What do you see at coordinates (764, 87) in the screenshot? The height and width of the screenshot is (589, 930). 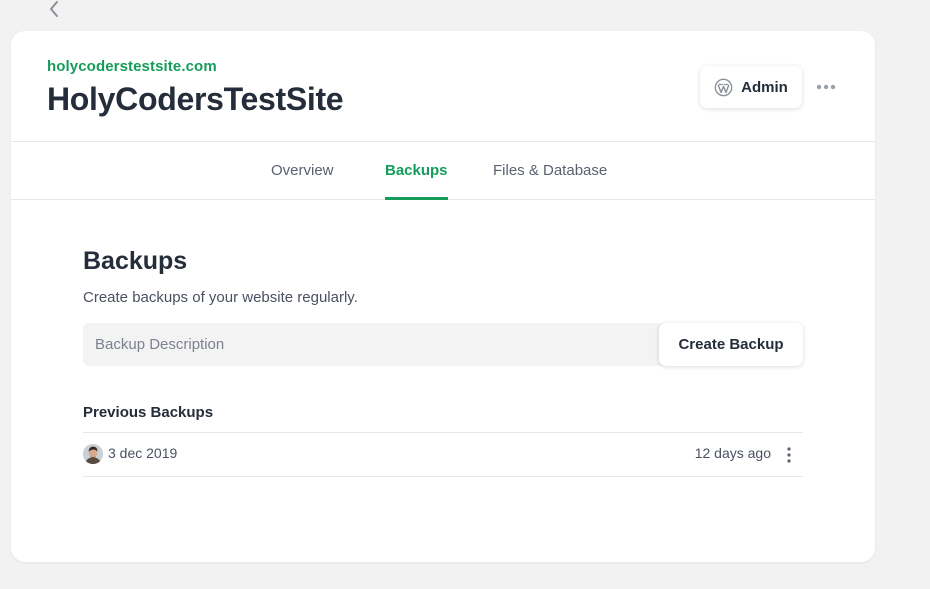 I see `admin-label: Admin` at bounding box center [764, 87].